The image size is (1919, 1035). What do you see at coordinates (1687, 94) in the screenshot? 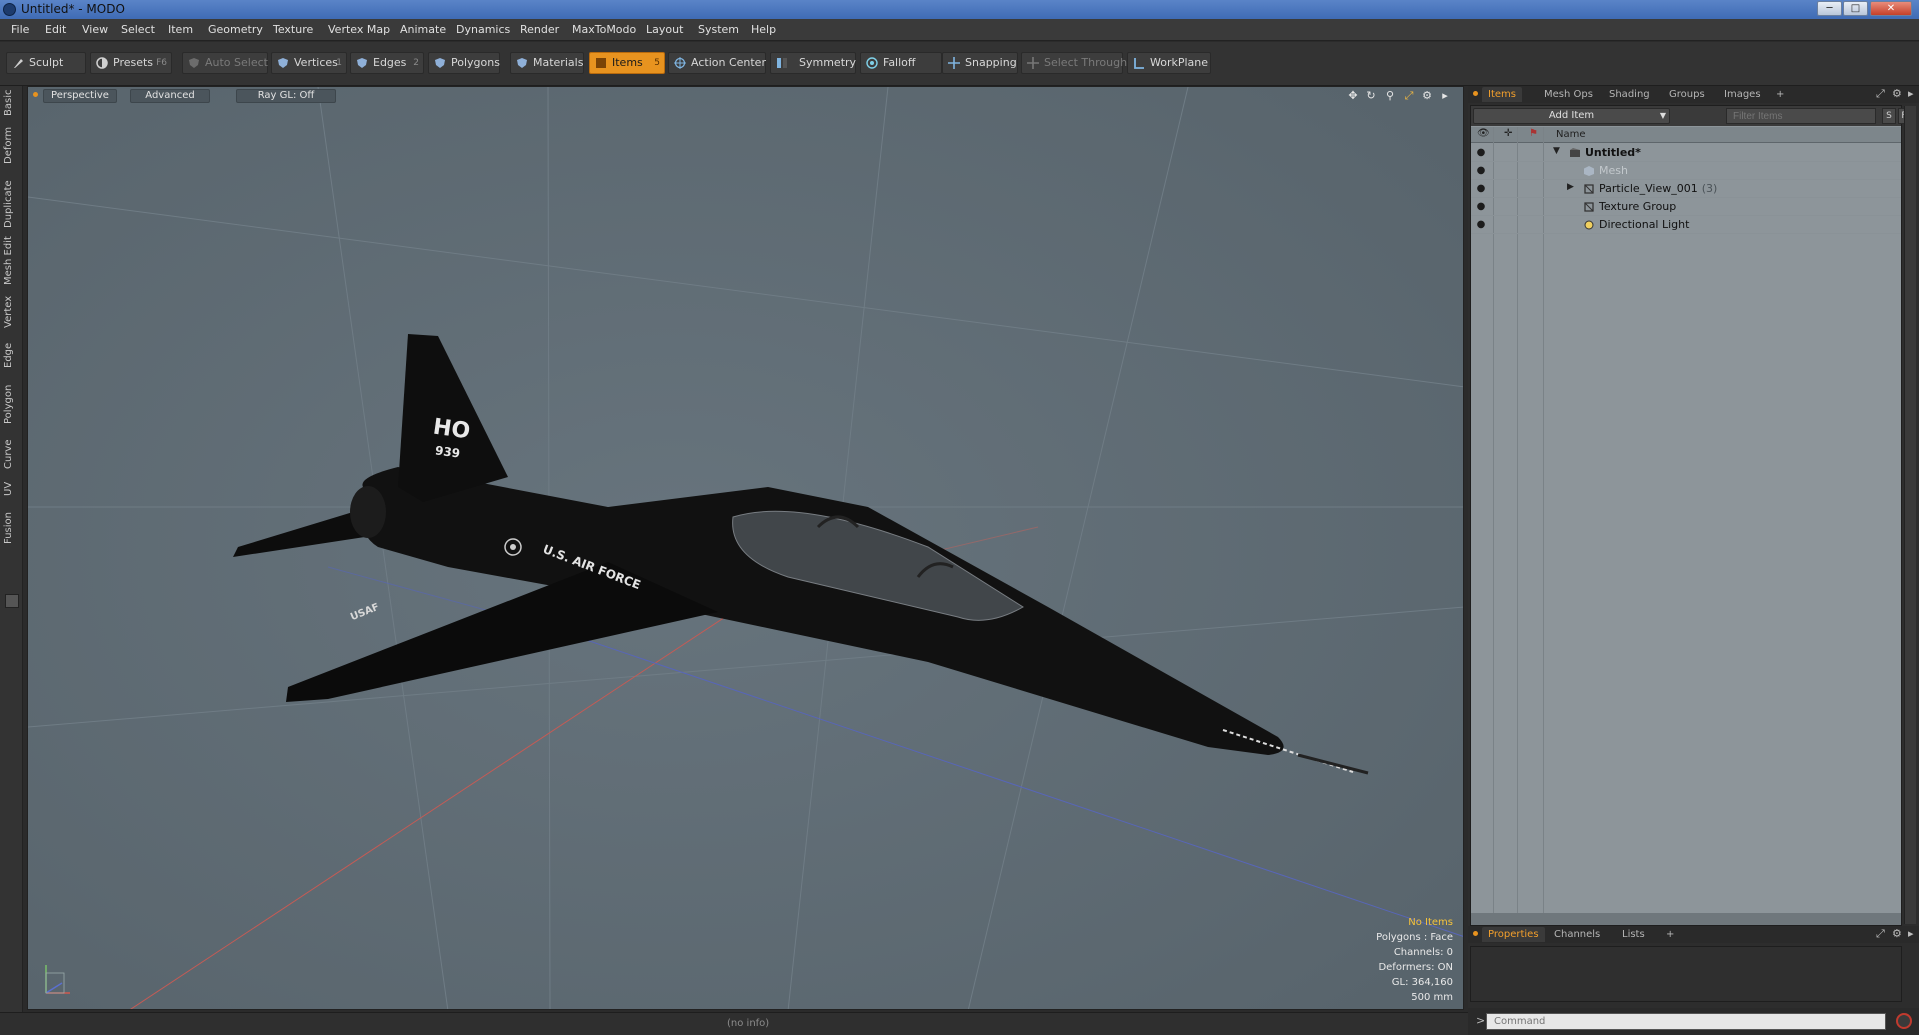
I see `tab-groups: Groups` at bounding box center [1687, 94].